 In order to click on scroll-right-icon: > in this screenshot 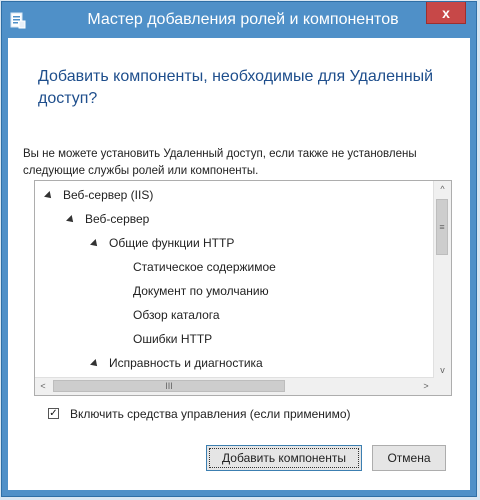, I will do `click(426, 386)`.